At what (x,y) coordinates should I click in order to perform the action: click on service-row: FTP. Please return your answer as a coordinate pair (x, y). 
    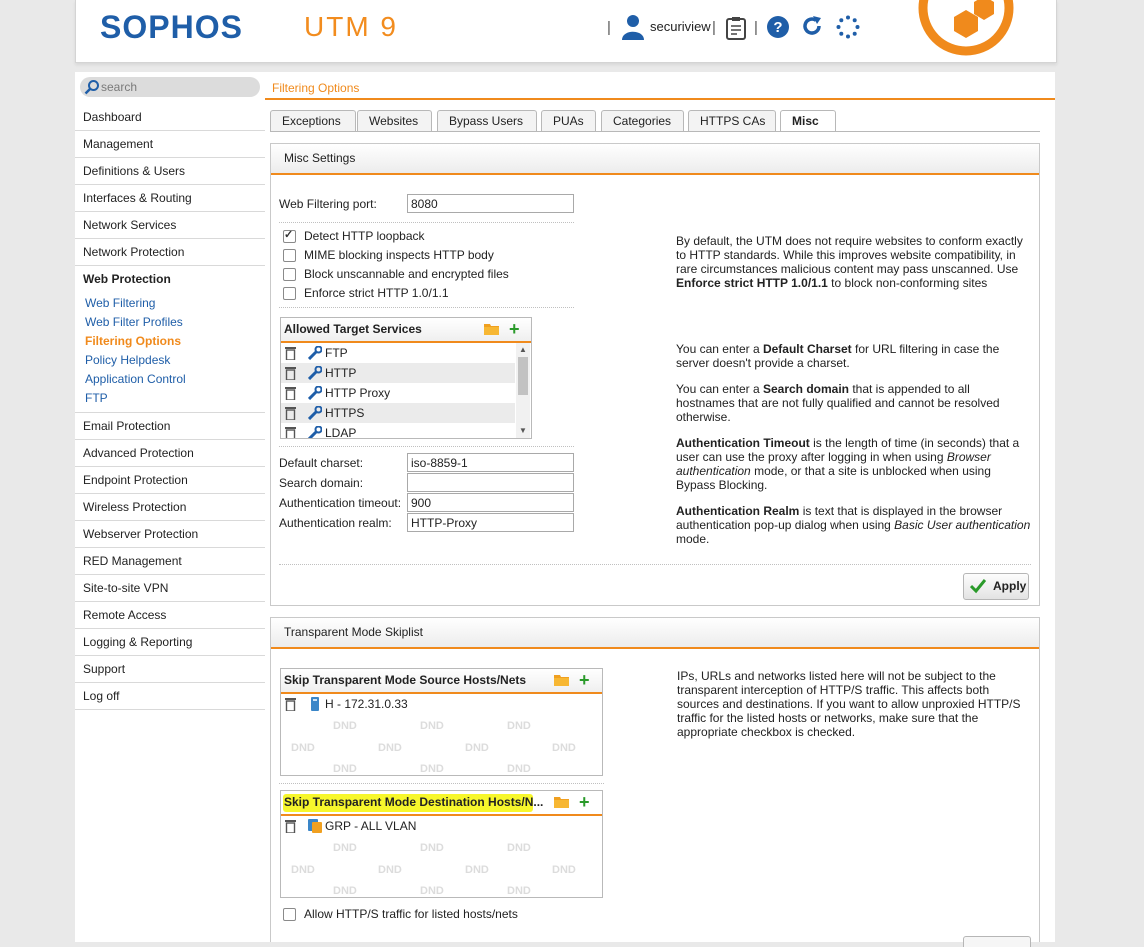
    Looking at the image, I should click on (398, 353).